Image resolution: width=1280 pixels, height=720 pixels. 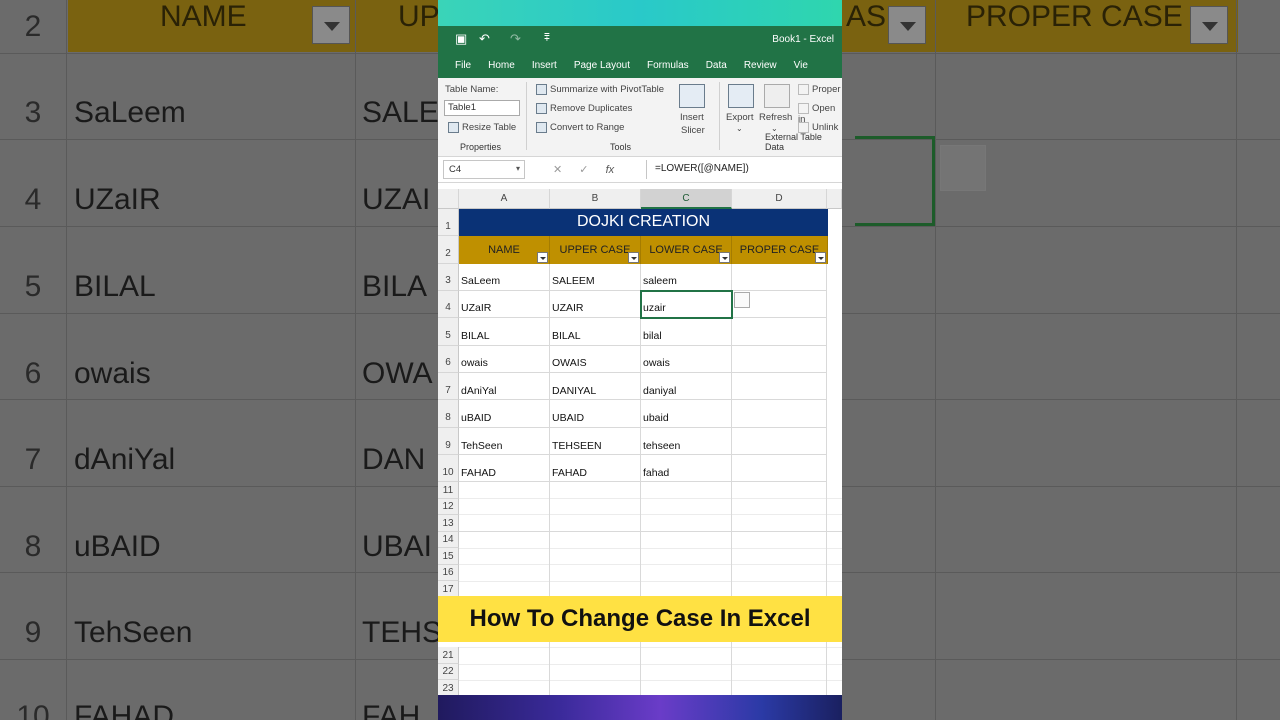 I want to click on header-proper-case: PROPER CASE, so click(x=780, y=250).